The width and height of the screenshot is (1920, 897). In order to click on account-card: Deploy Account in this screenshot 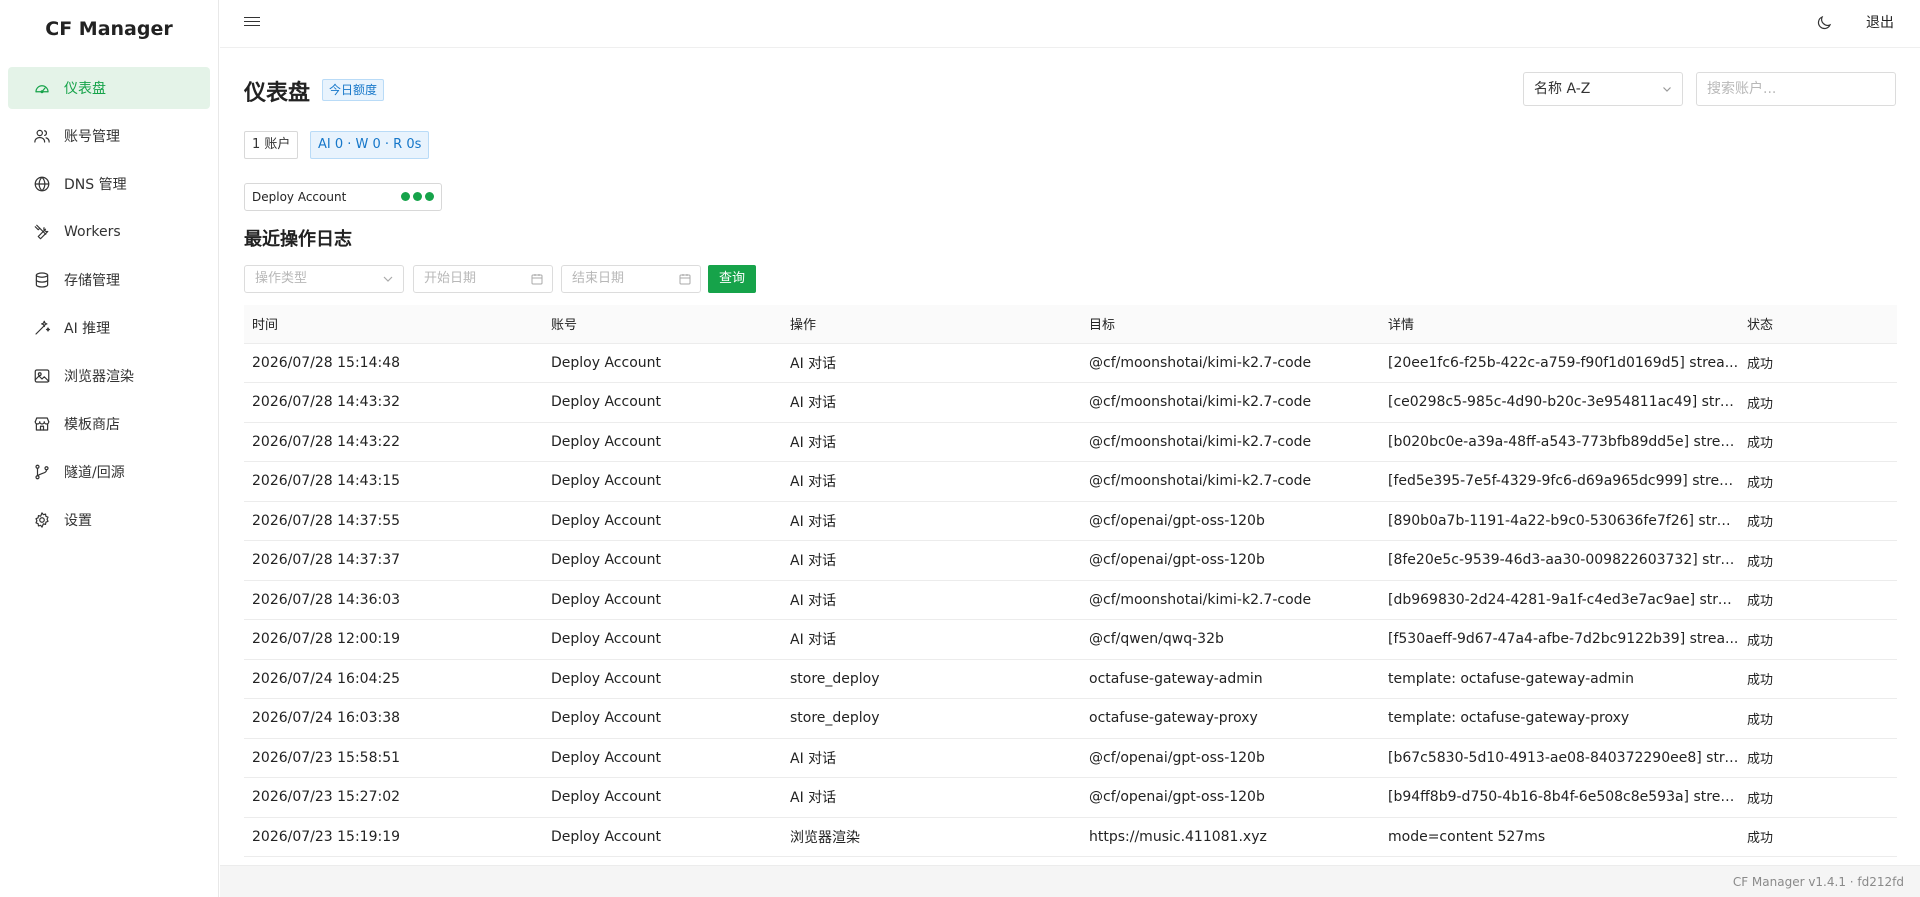, I will do `click(343, 197)`.